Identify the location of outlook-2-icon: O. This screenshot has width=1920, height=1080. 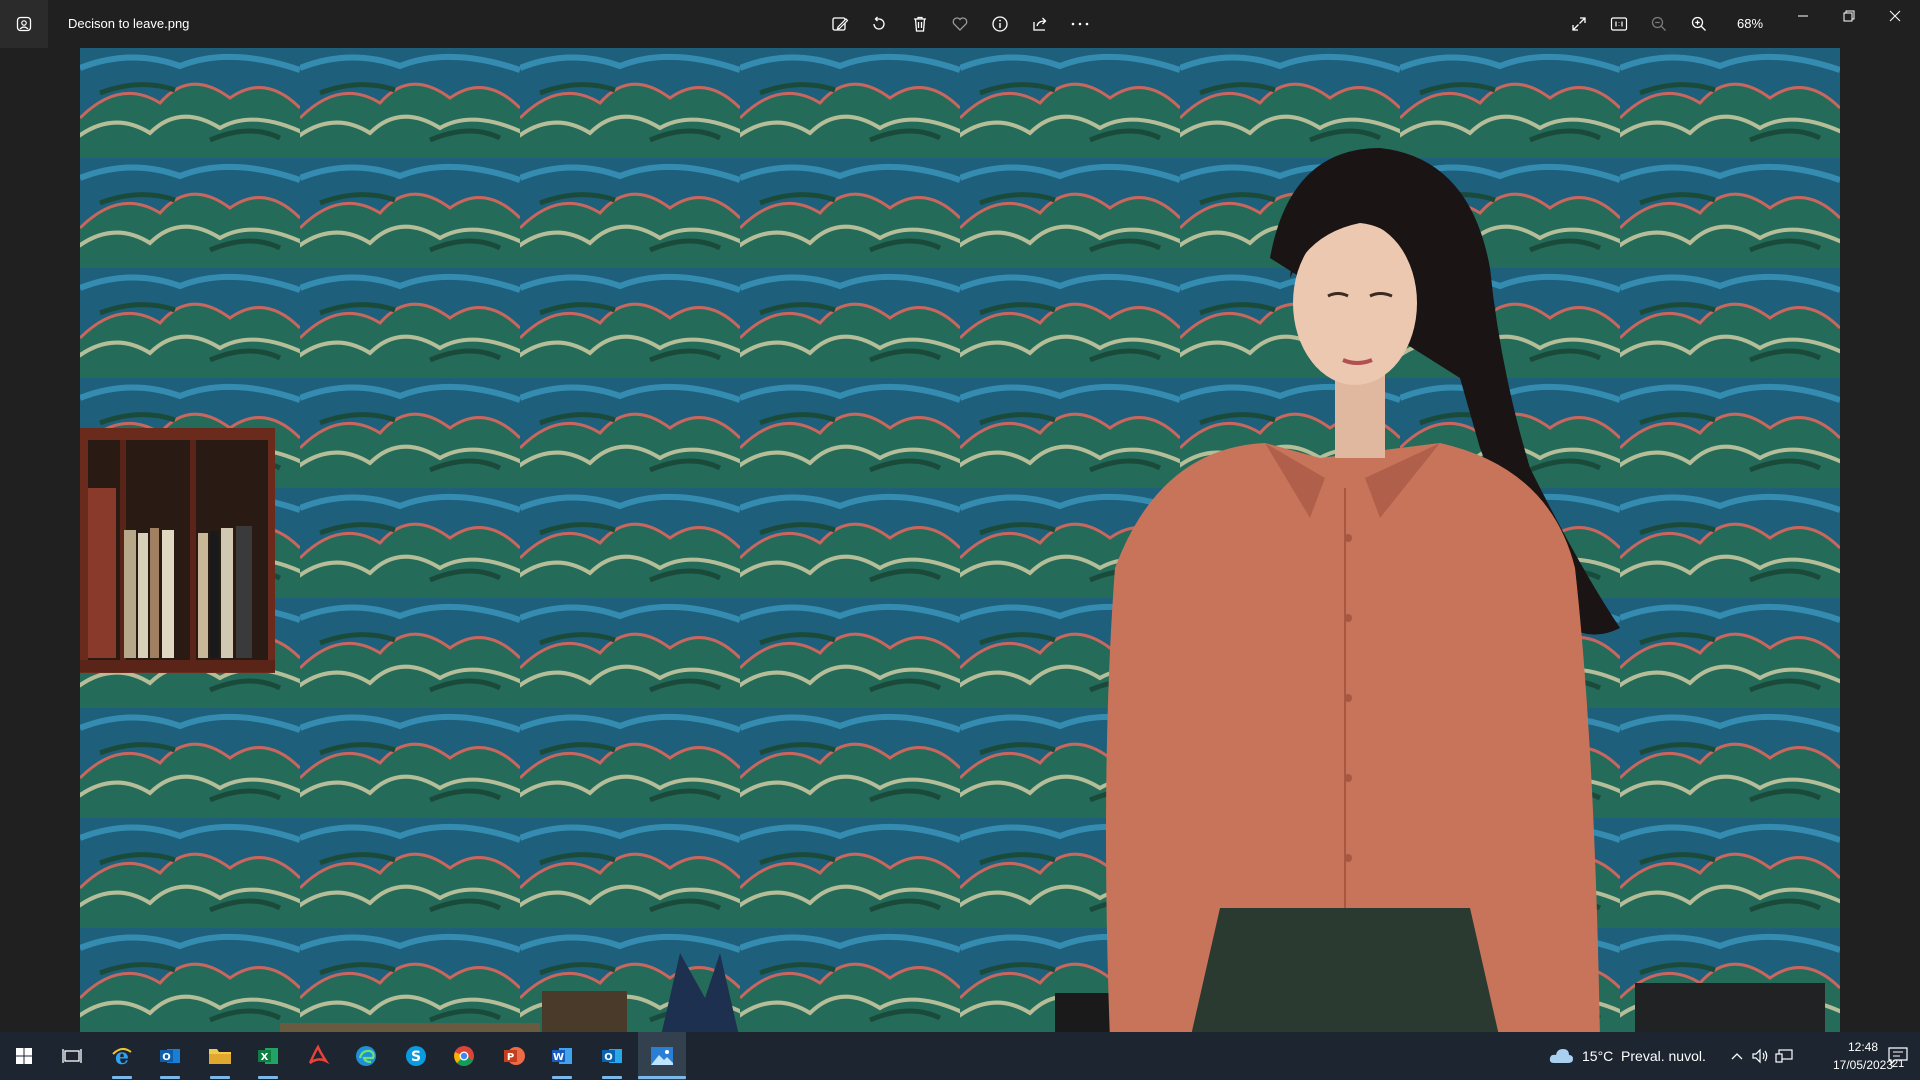
(612, 1056).